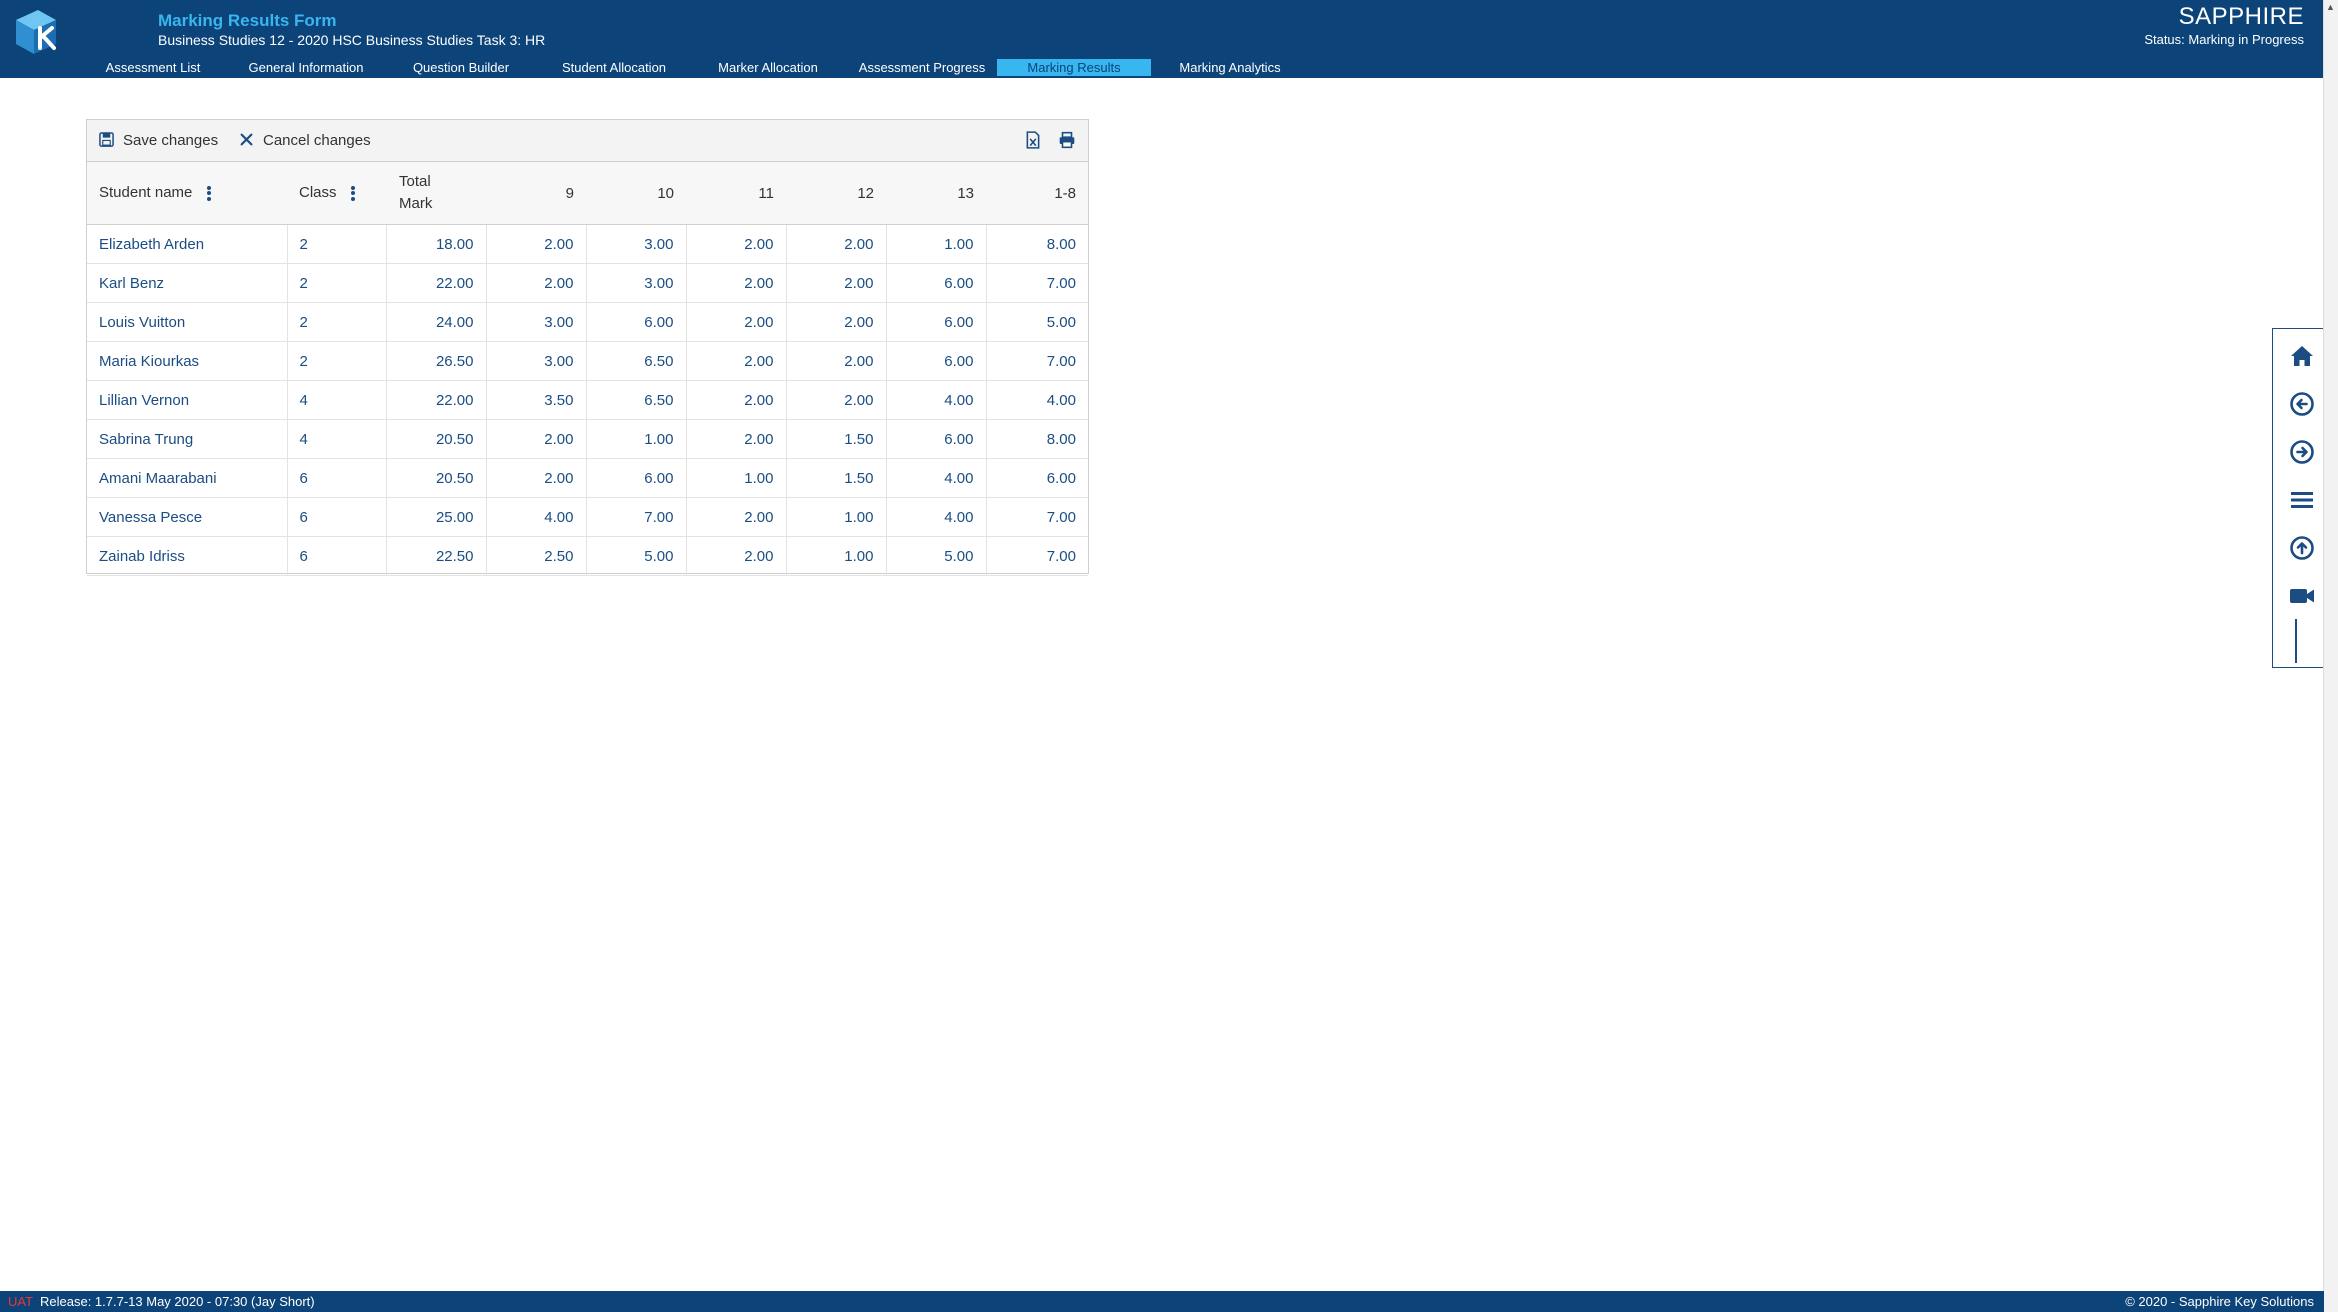 The image size is (2338, 1312). Describe the element at coordinates (1033, 140) in the screenshot. I see `excel-export-icon` at that location.